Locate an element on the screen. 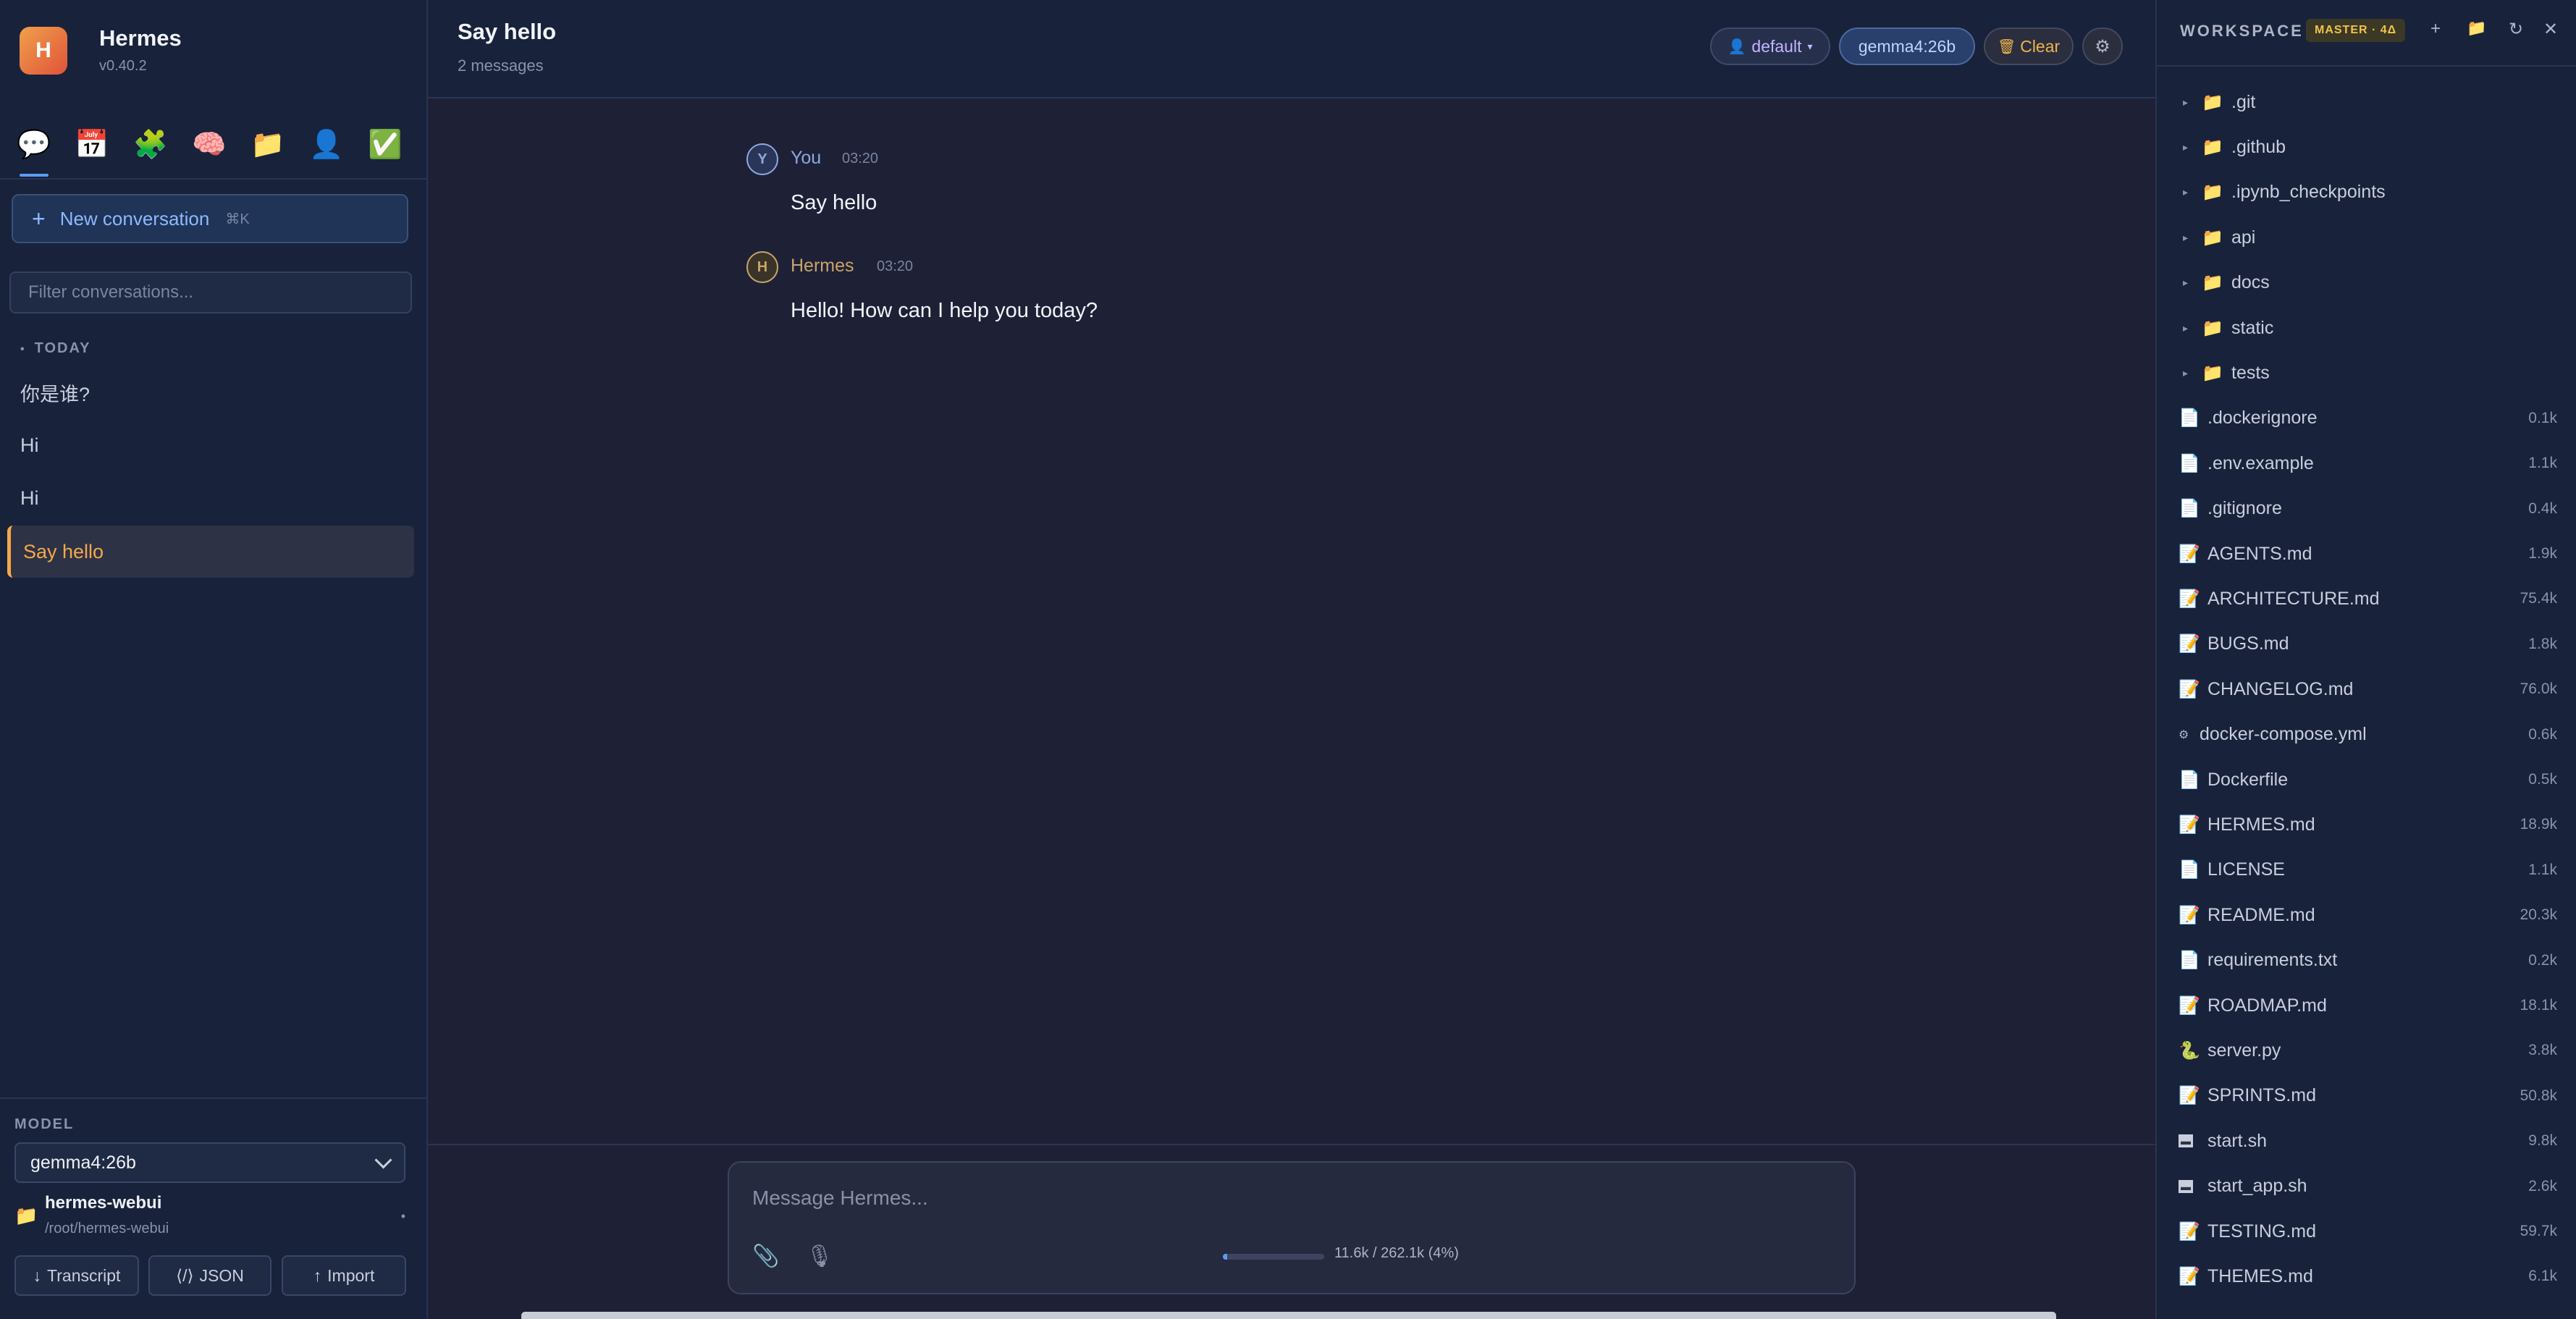 Image resolution: width=2576 pixels, height=1319 pixels. file-row: 📄 Dockerfile 0.5k is located at coordinates (2366, 779).